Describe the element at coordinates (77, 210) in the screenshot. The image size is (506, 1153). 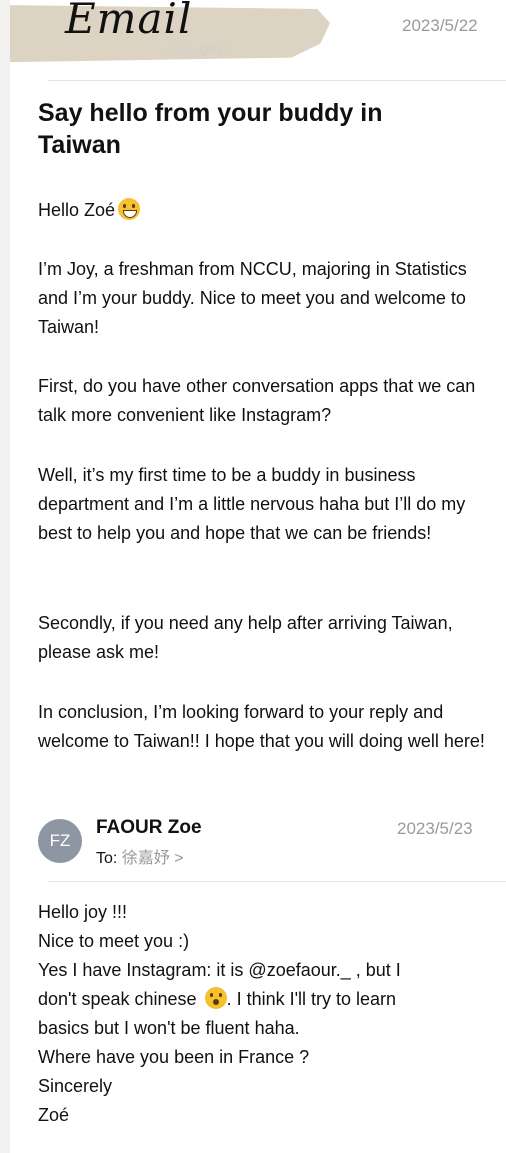
I see `greeting-text: Hello Zoé` at that location.